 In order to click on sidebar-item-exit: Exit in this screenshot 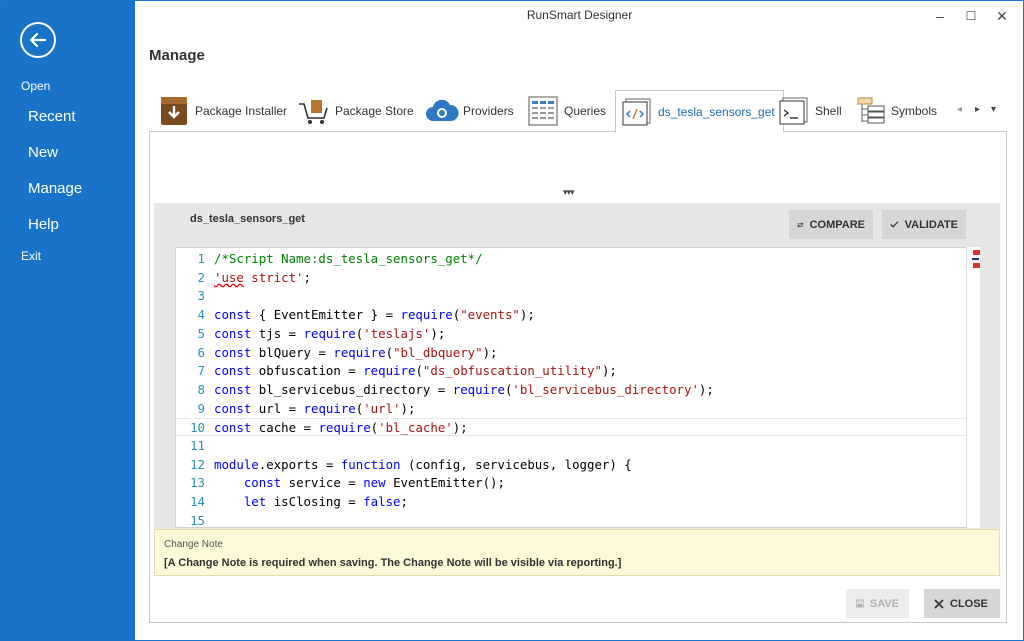, I will do `click(31, 256)`.